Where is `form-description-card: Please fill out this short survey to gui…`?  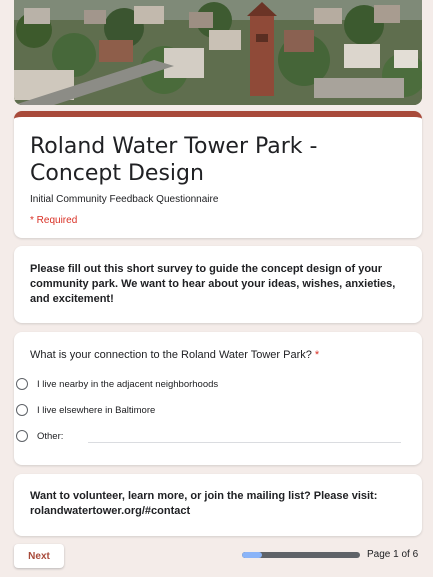
form-description-card: Please fill out this short survey to gui… is located at coordinates (218, 284).